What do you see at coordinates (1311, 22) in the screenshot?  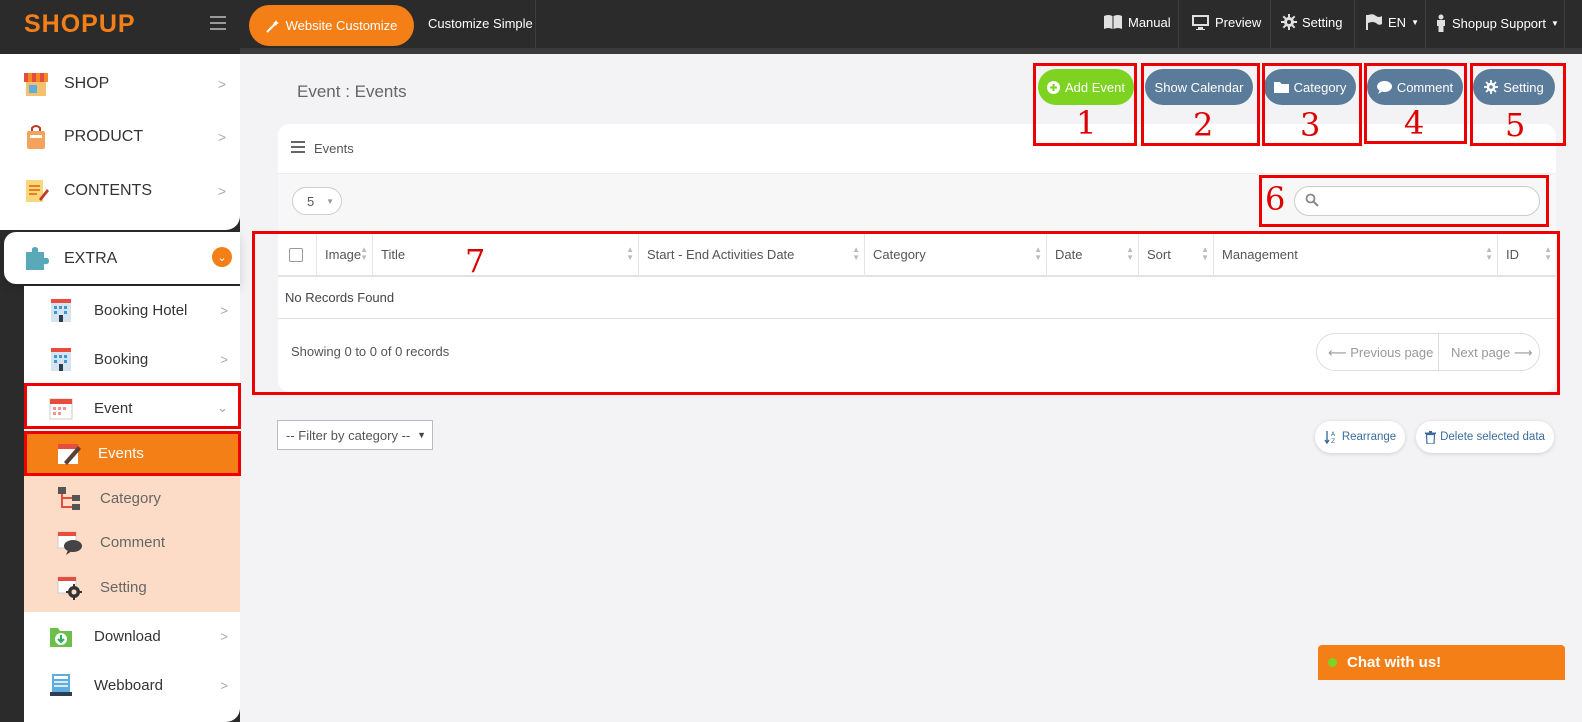 I see `setting-link: Setting` at bounding box center [1311, 22].